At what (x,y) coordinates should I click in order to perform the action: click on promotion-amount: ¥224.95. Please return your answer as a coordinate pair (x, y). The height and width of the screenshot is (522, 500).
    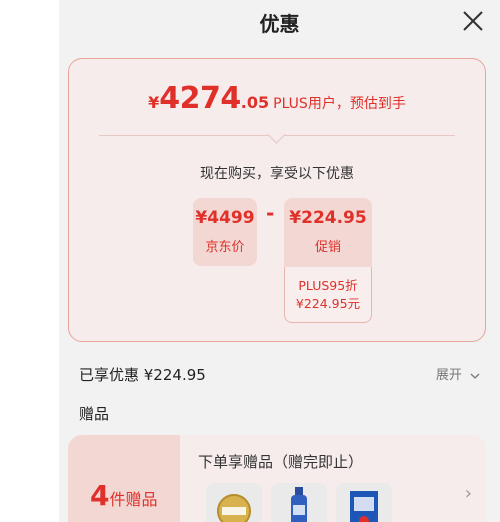
    Looking at the image, I should click on (328, 218).